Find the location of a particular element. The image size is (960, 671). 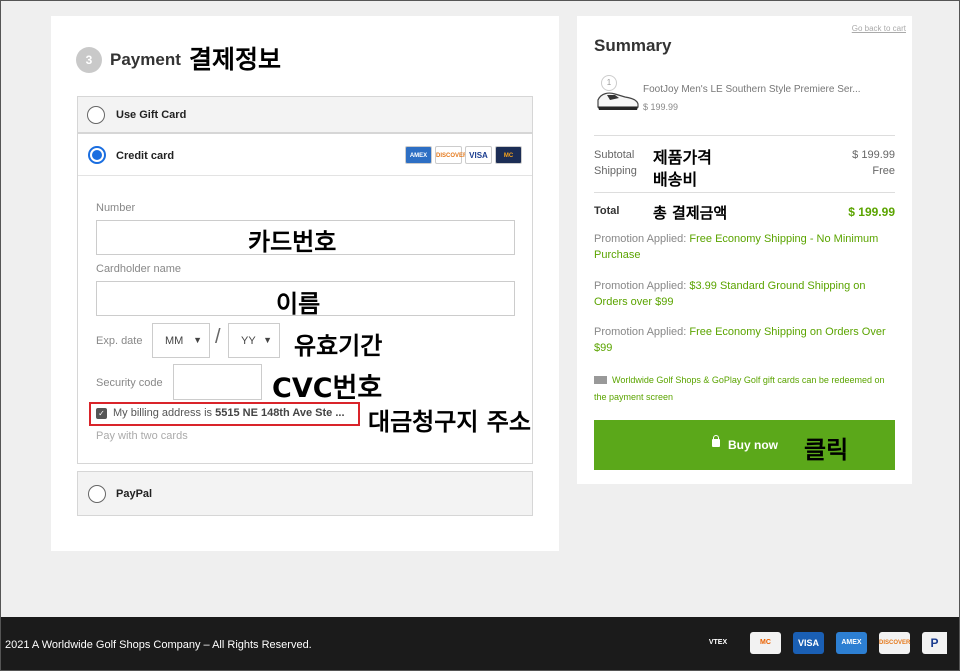

paypal-label: PayPal is located at coordinates (134, 494).